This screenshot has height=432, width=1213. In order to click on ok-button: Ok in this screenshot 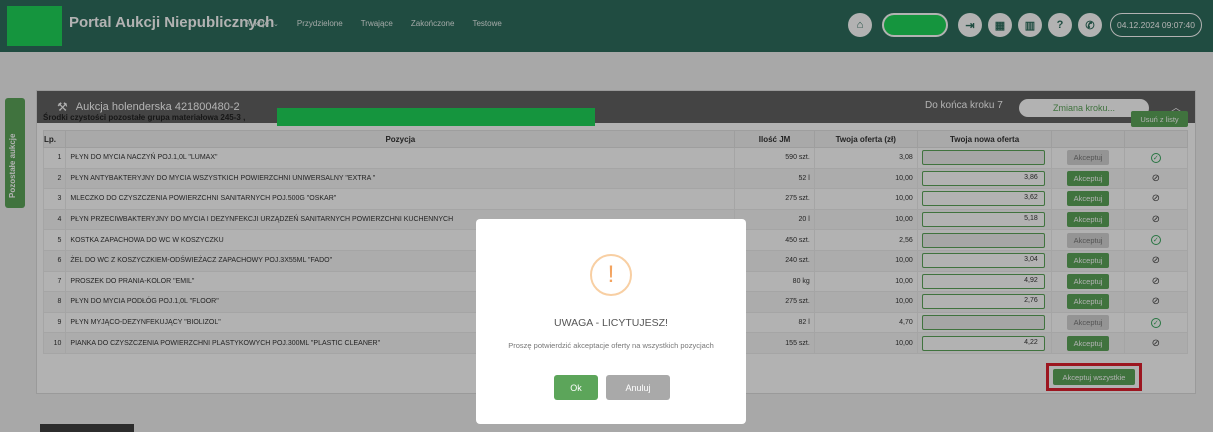, I will do `click(576, 387)`.